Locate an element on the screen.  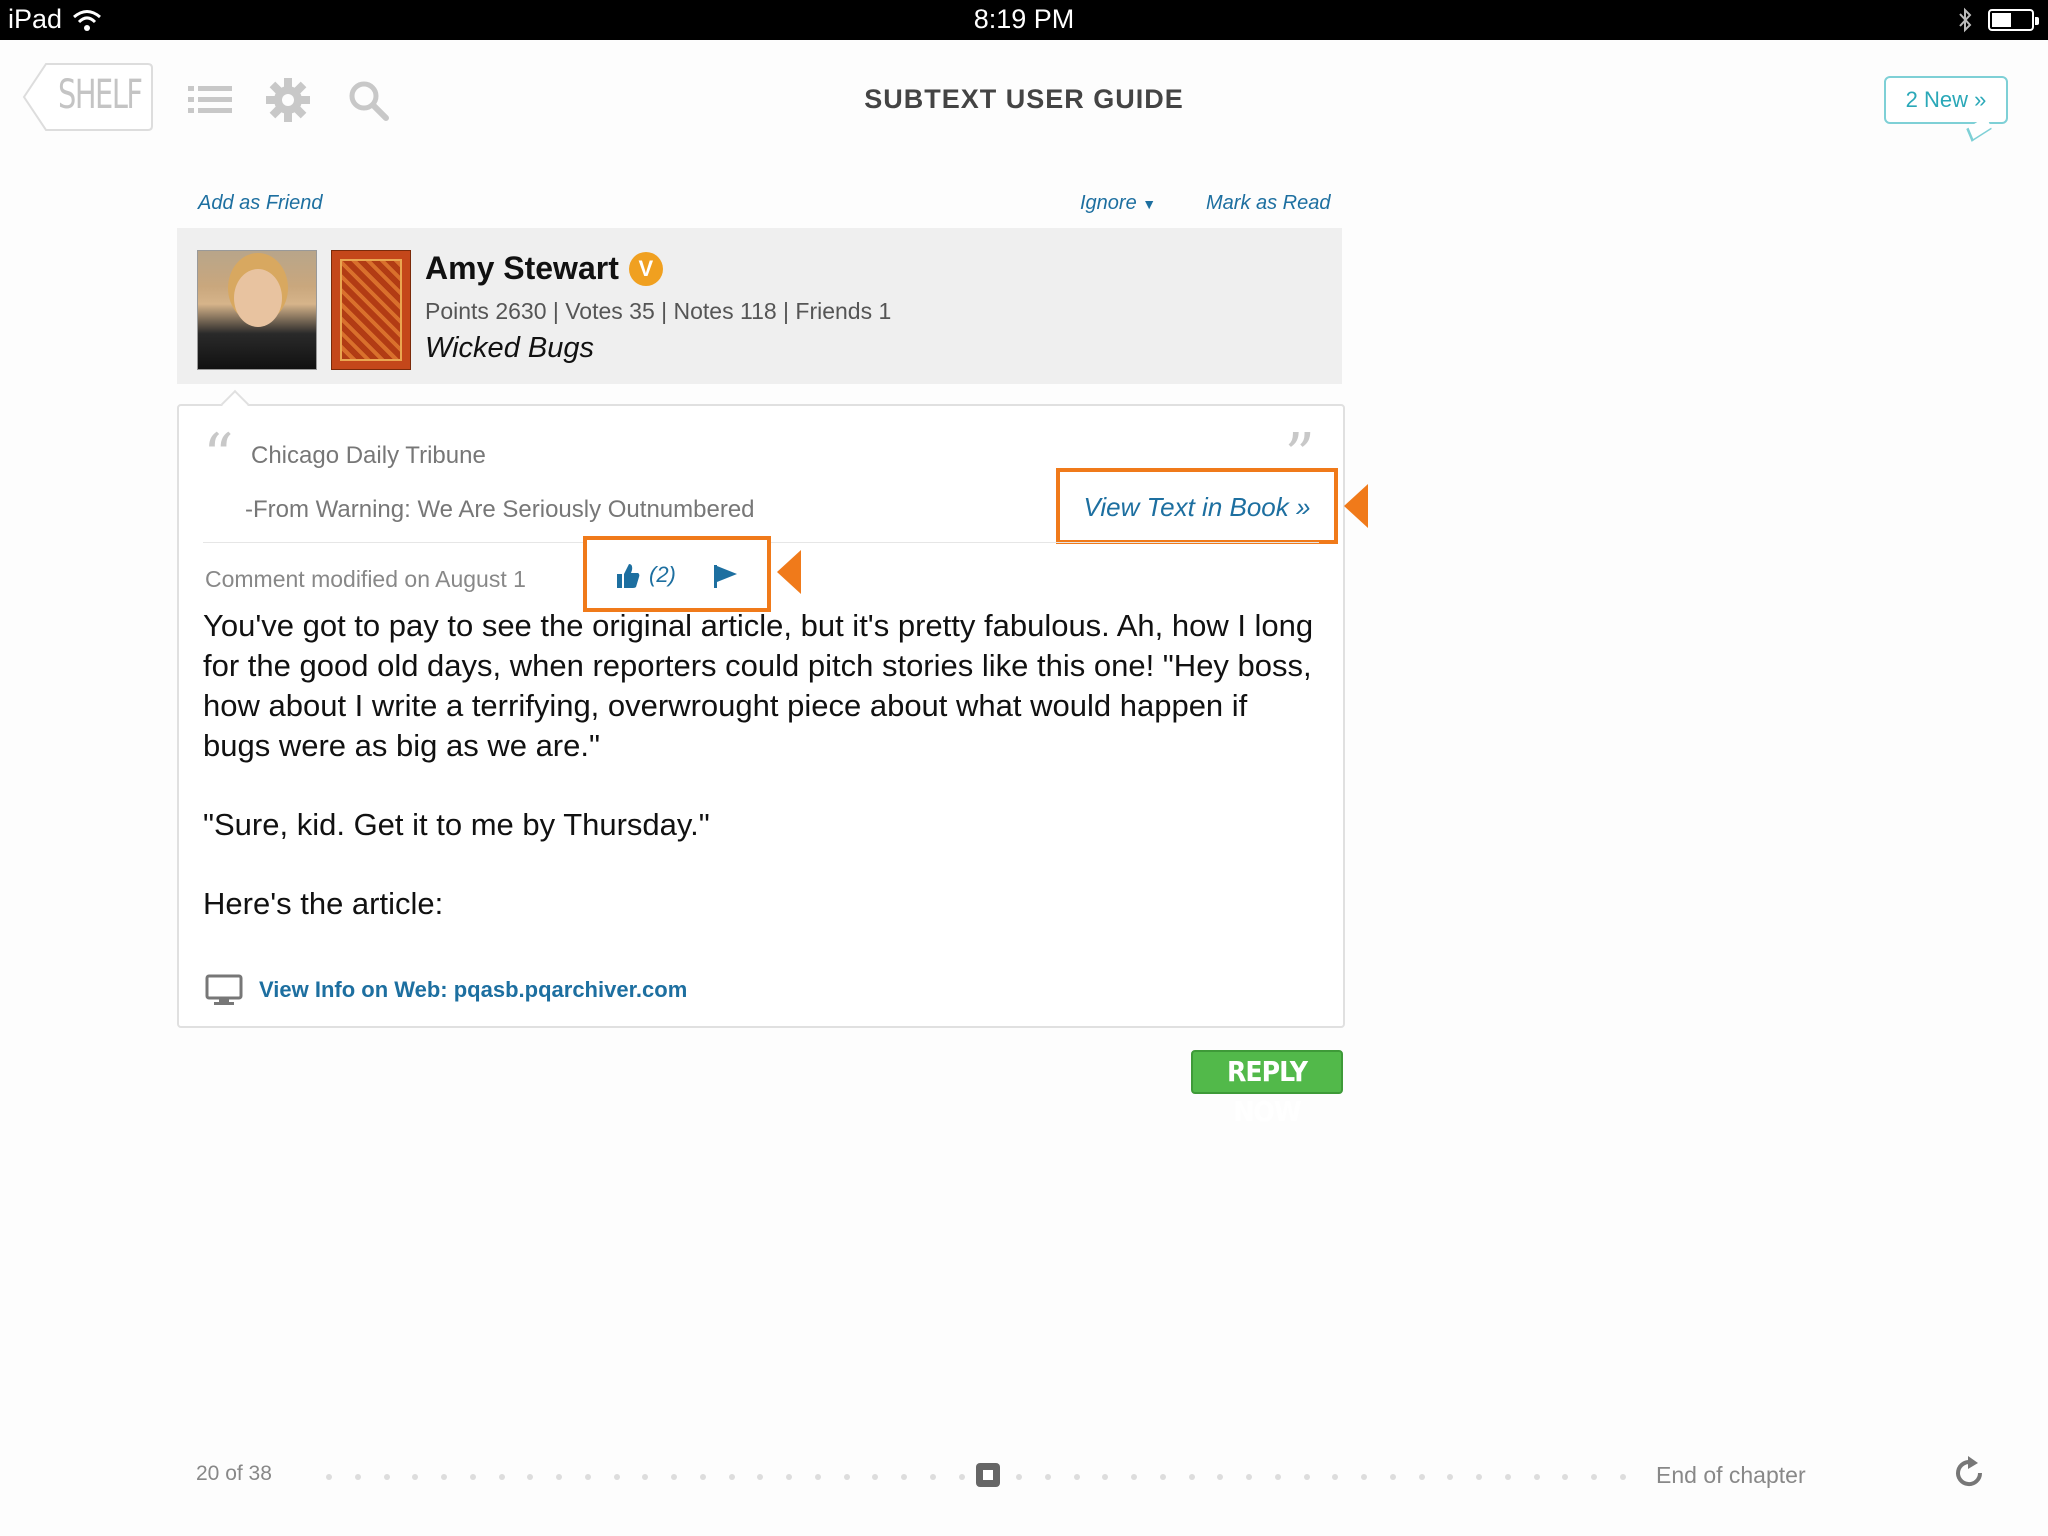
reply-now-button: REPLY NOW is located at coordinates (1267, 1089).